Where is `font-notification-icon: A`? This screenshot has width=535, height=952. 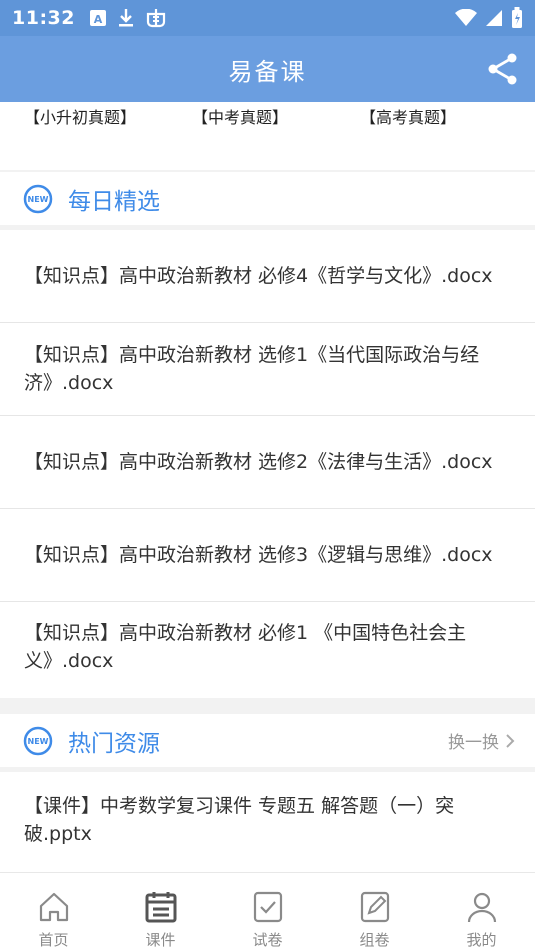
font-notification-icon: A is located at coordinates (97, 18).